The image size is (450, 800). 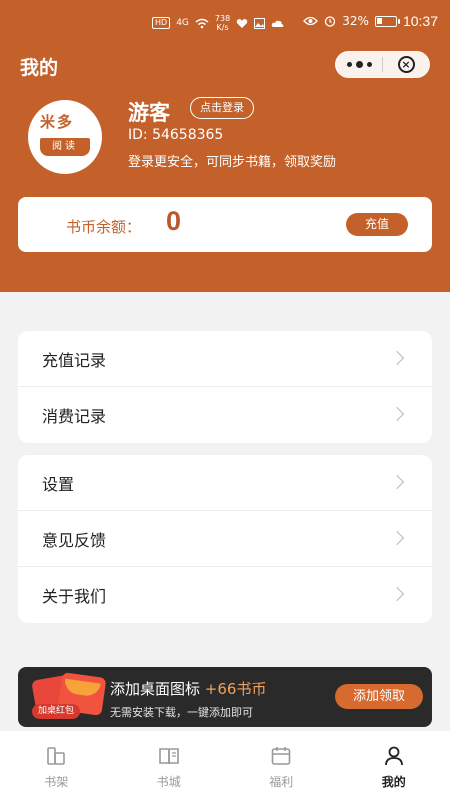 What do you see at coordinates (182, 23) in the screenshot?
I see `network-label: 4G` at bounding box center [182, 23].